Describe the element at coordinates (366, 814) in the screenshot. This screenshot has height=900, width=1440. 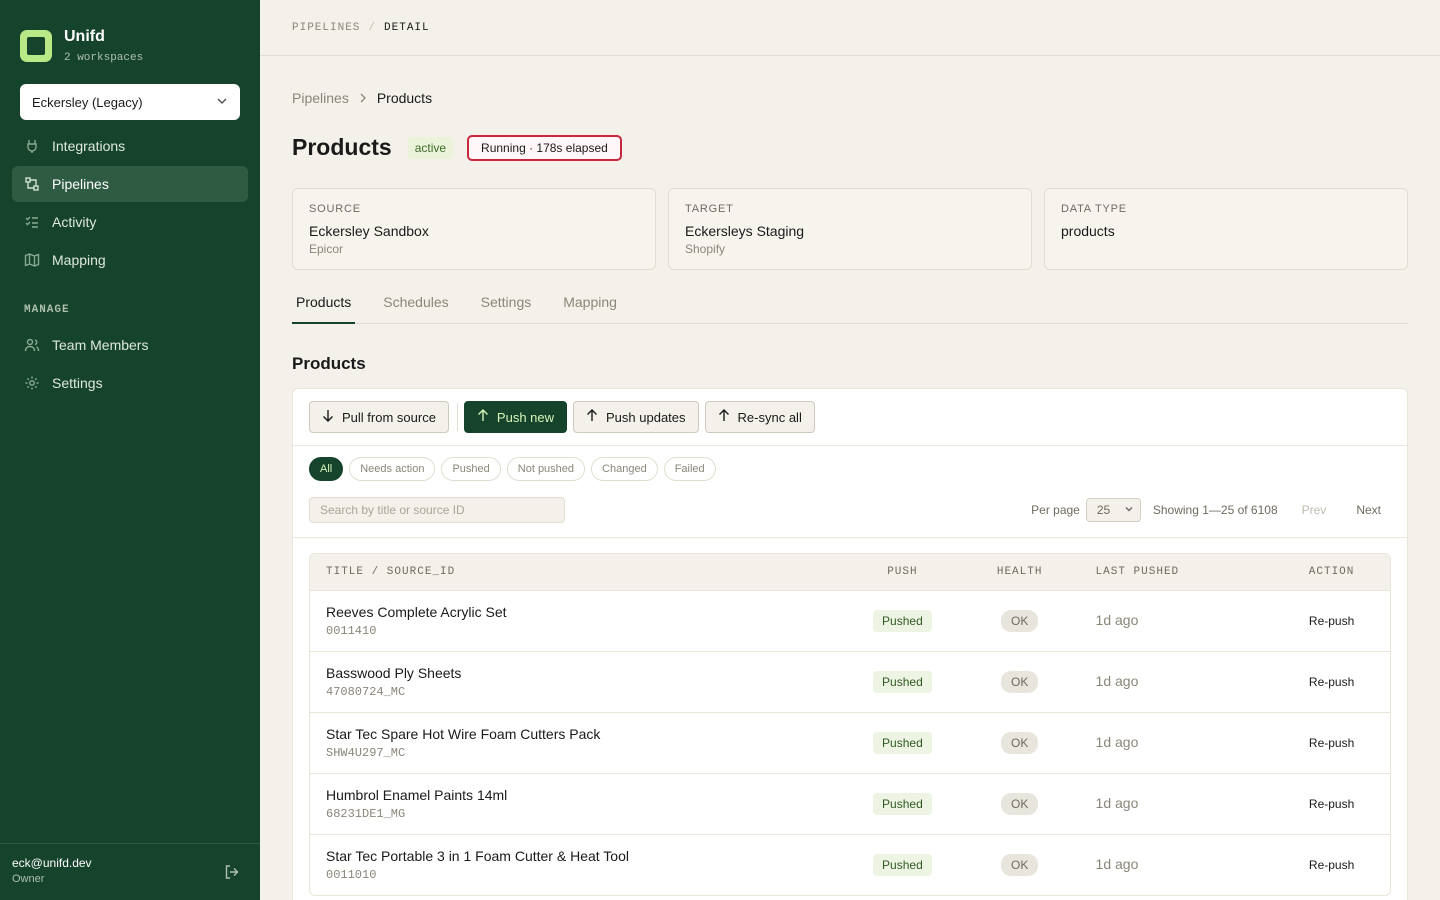
I see `source-id: 68231DE1_MG` at that location.